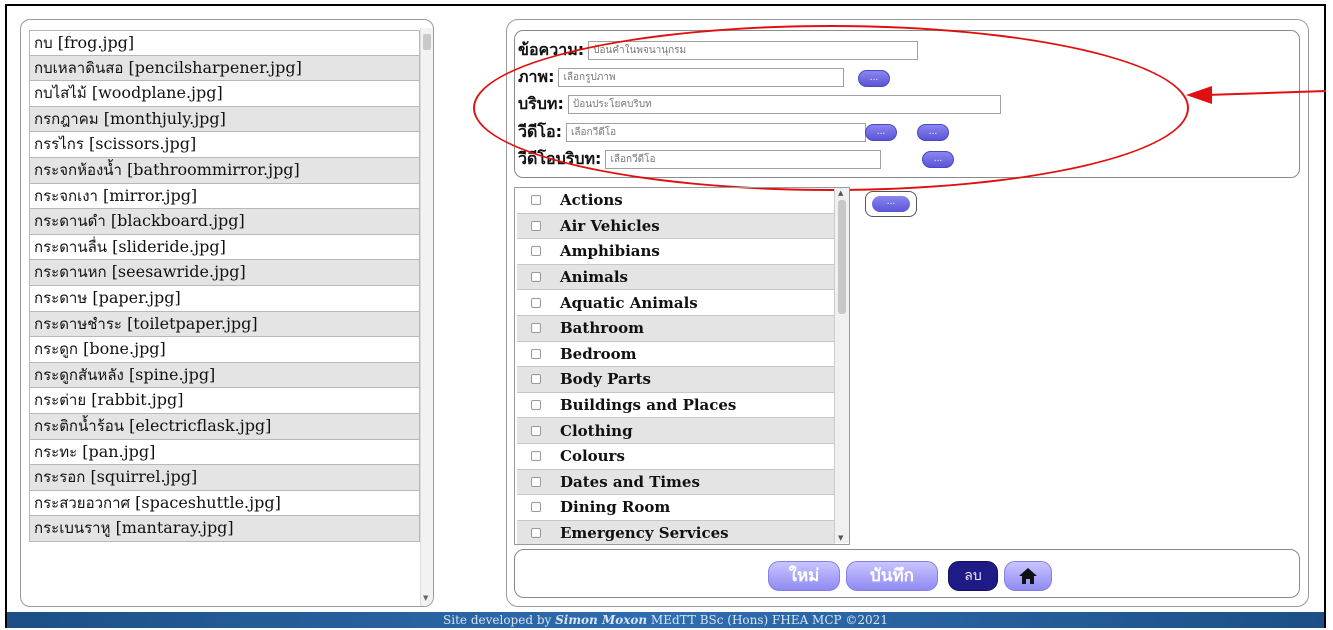 This screenshot has width=1333, height=630. I want to click on category-item: Air Vehicles, so click(676, 226).